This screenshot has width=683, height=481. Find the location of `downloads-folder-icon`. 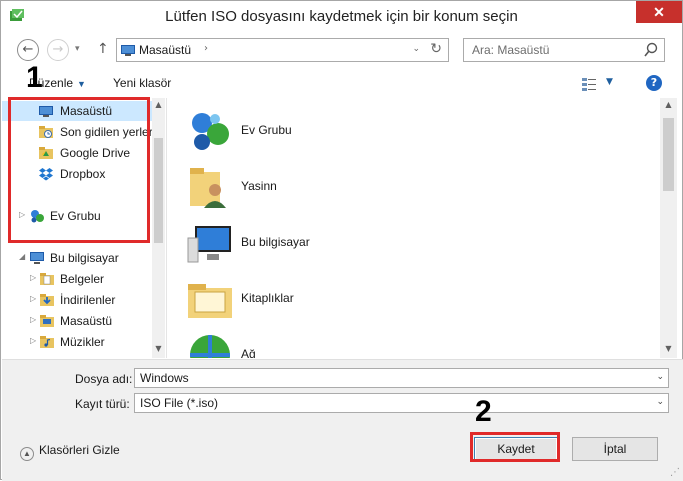

downloads-folder-icon is located at coordinates (47, 300).